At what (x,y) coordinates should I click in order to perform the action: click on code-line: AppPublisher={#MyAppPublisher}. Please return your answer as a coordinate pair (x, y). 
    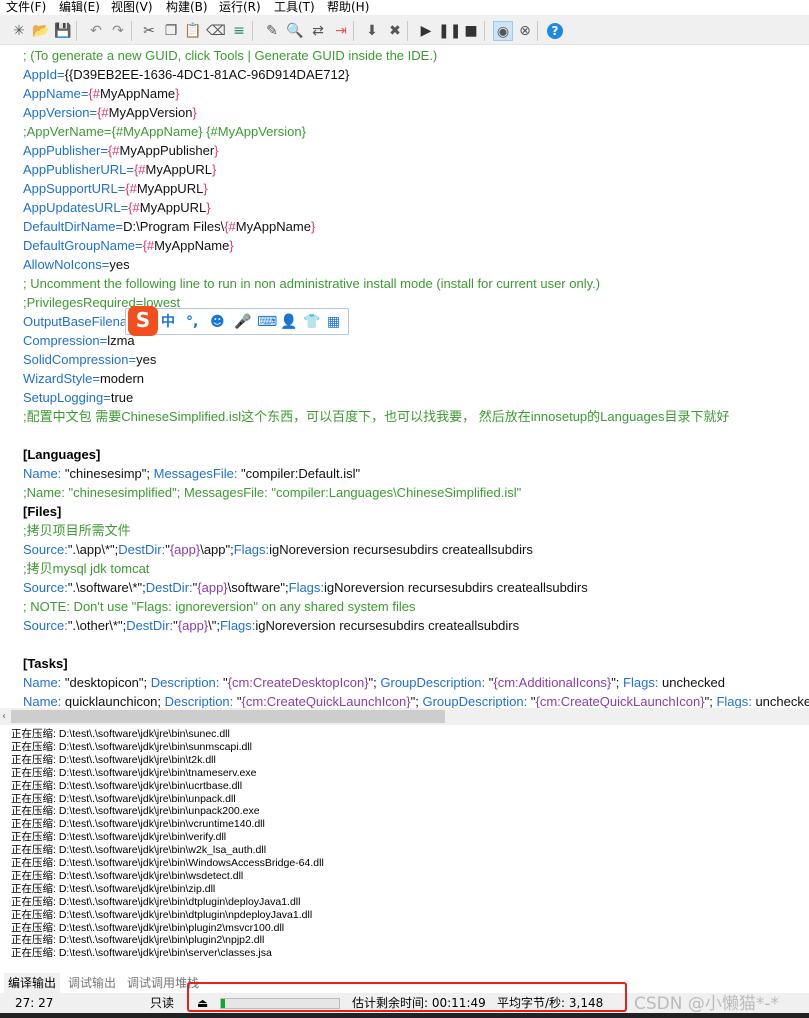
    Looking at the image, I should click on (121, 150).